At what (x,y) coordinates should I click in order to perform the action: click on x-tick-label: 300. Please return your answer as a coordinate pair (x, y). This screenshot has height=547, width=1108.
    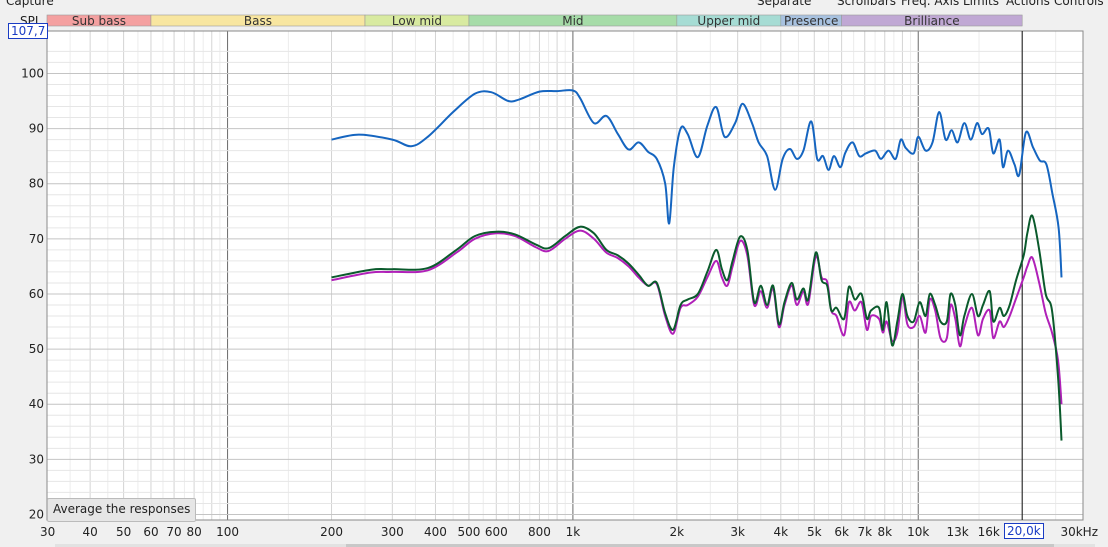
    Looking at the image, I should click on (392, 532).